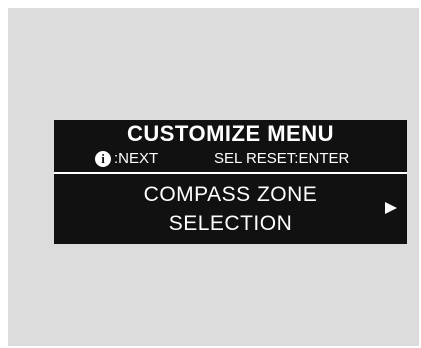 Image resolution: width=421 pixels, height=348 pixels. Describe the element at coordinates (230, 173) in the screenshot. I see `divider` at that location.